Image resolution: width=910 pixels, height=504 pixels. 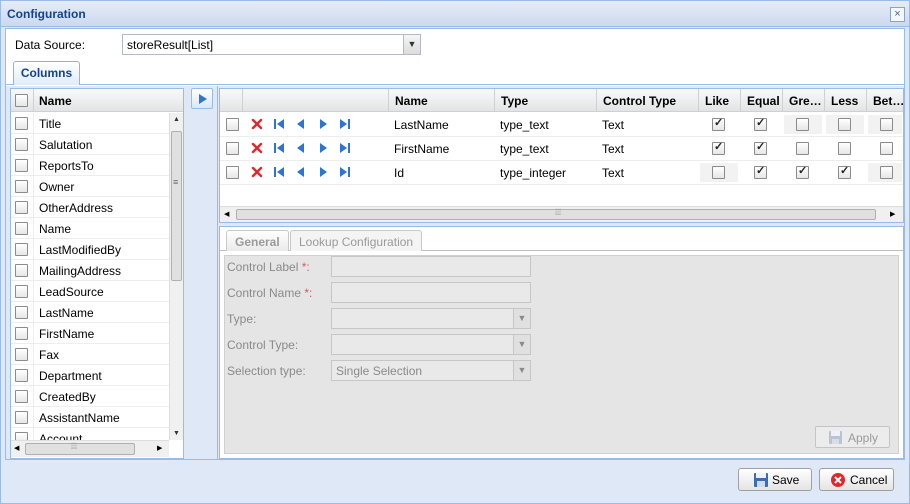 What do you see at coordinates (90, 291) in the screenshot?
I see `list-item: LeadSource` at bounding box center [90, 291].